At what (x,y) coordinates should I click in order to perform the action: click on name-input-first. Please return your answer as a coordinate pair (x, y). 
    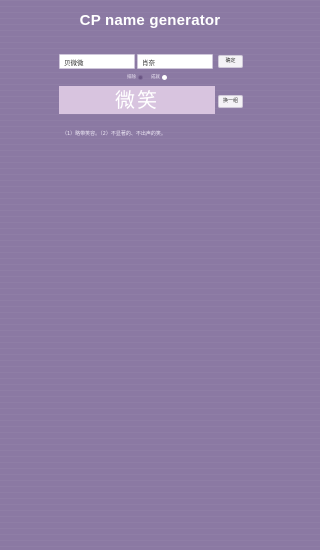
    Looking at the image, I should click on (97, 61).